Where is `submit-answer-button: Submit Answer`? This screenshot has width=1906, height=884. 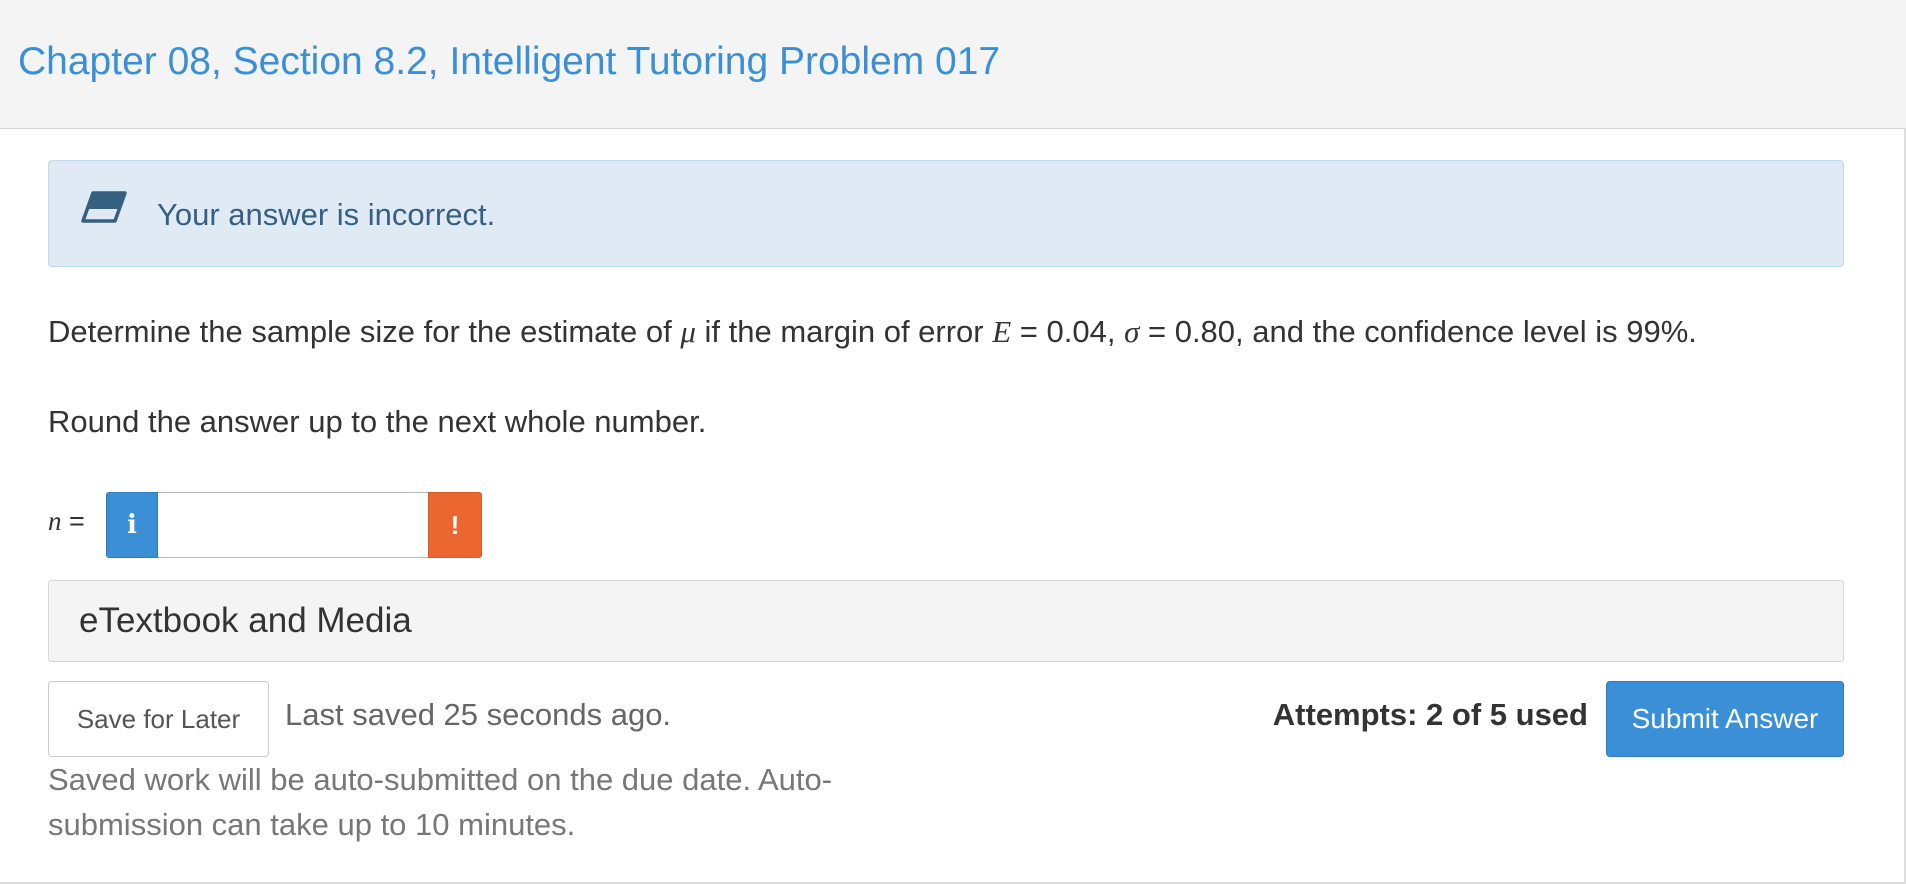
submit-answer-button: Submit Answer is located at coordinates (1725, 719).